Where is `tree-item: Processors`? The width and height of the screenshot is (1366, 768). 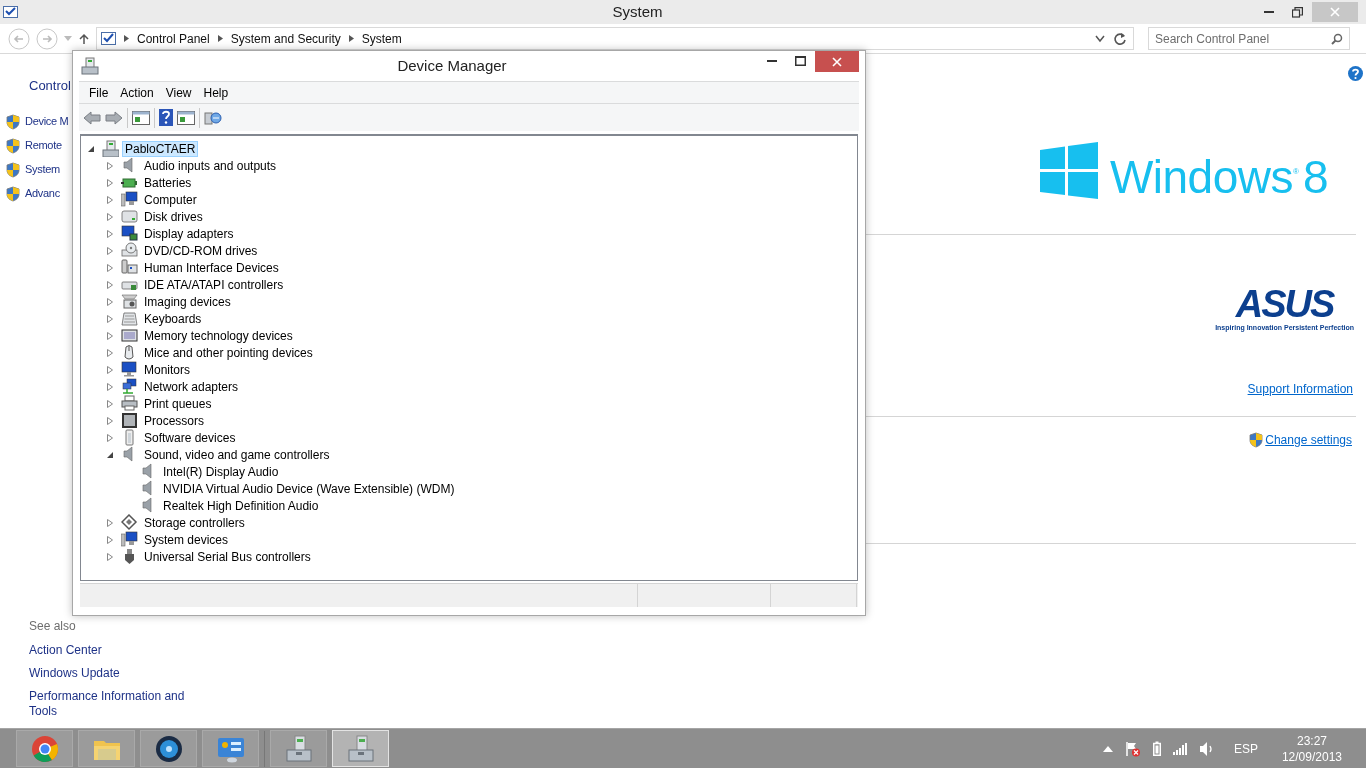
tree-item: Processors is located at coordinates (174, 420).